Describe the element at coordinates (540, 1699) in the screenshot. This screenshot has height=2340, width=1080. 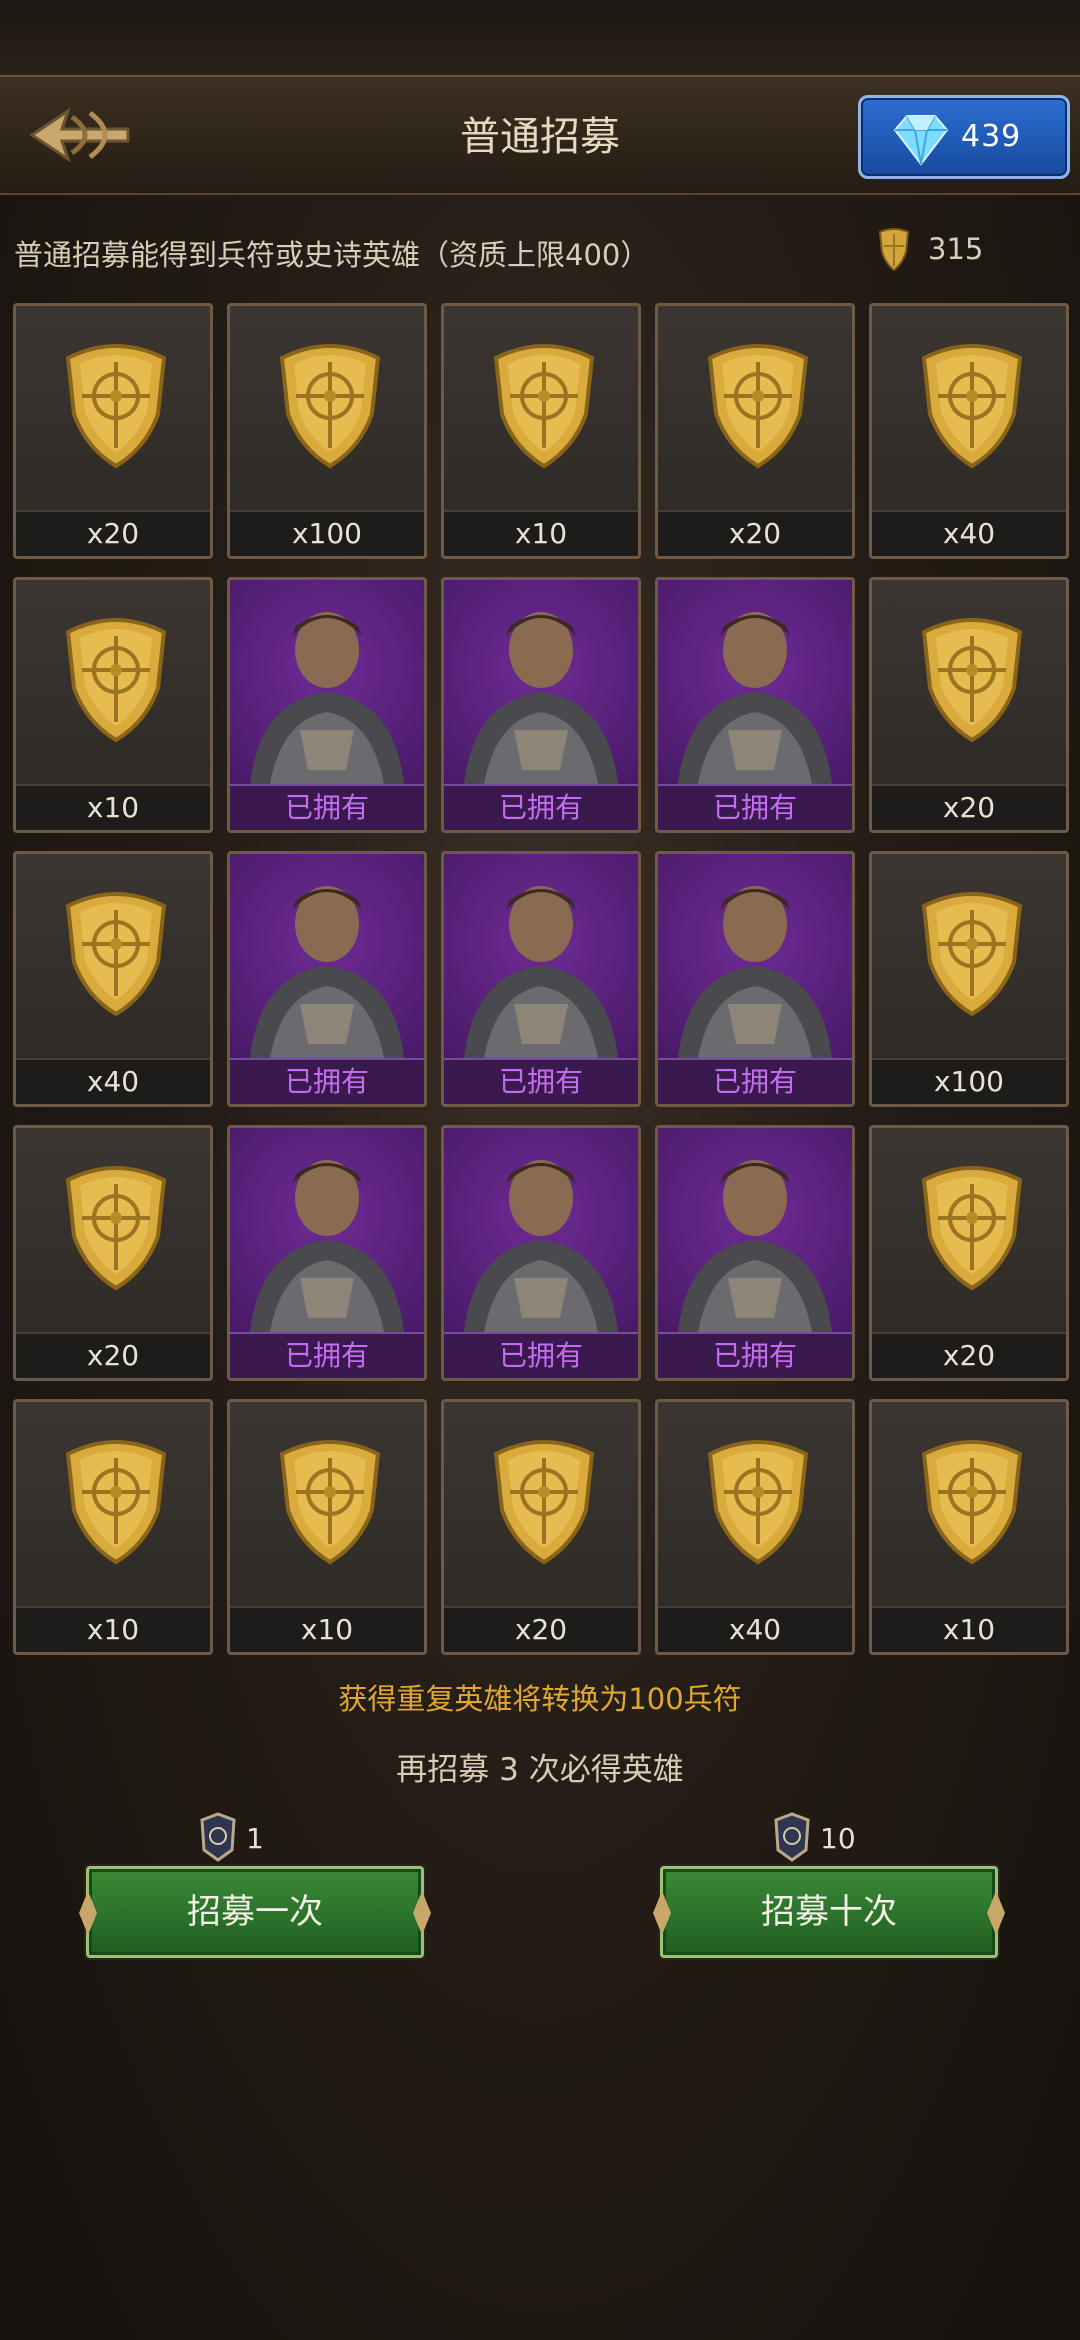
I see `duplicate-note: 获得重复英雄将转换为100兵符` at that location.